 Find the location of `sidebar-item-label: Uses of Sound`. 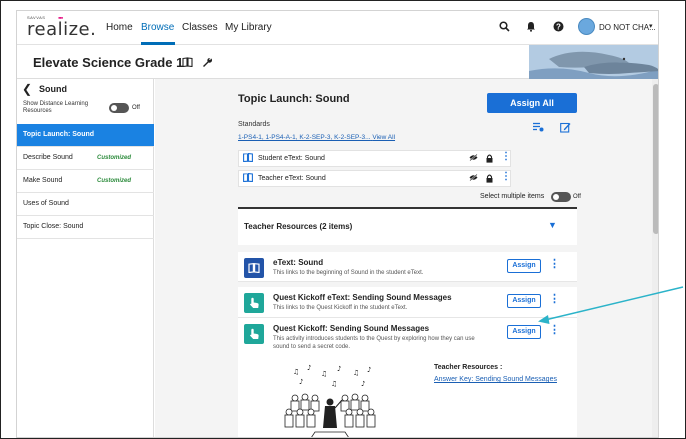

sidebar-item-label: Uses of Sound is located at coordinates (46, 203).